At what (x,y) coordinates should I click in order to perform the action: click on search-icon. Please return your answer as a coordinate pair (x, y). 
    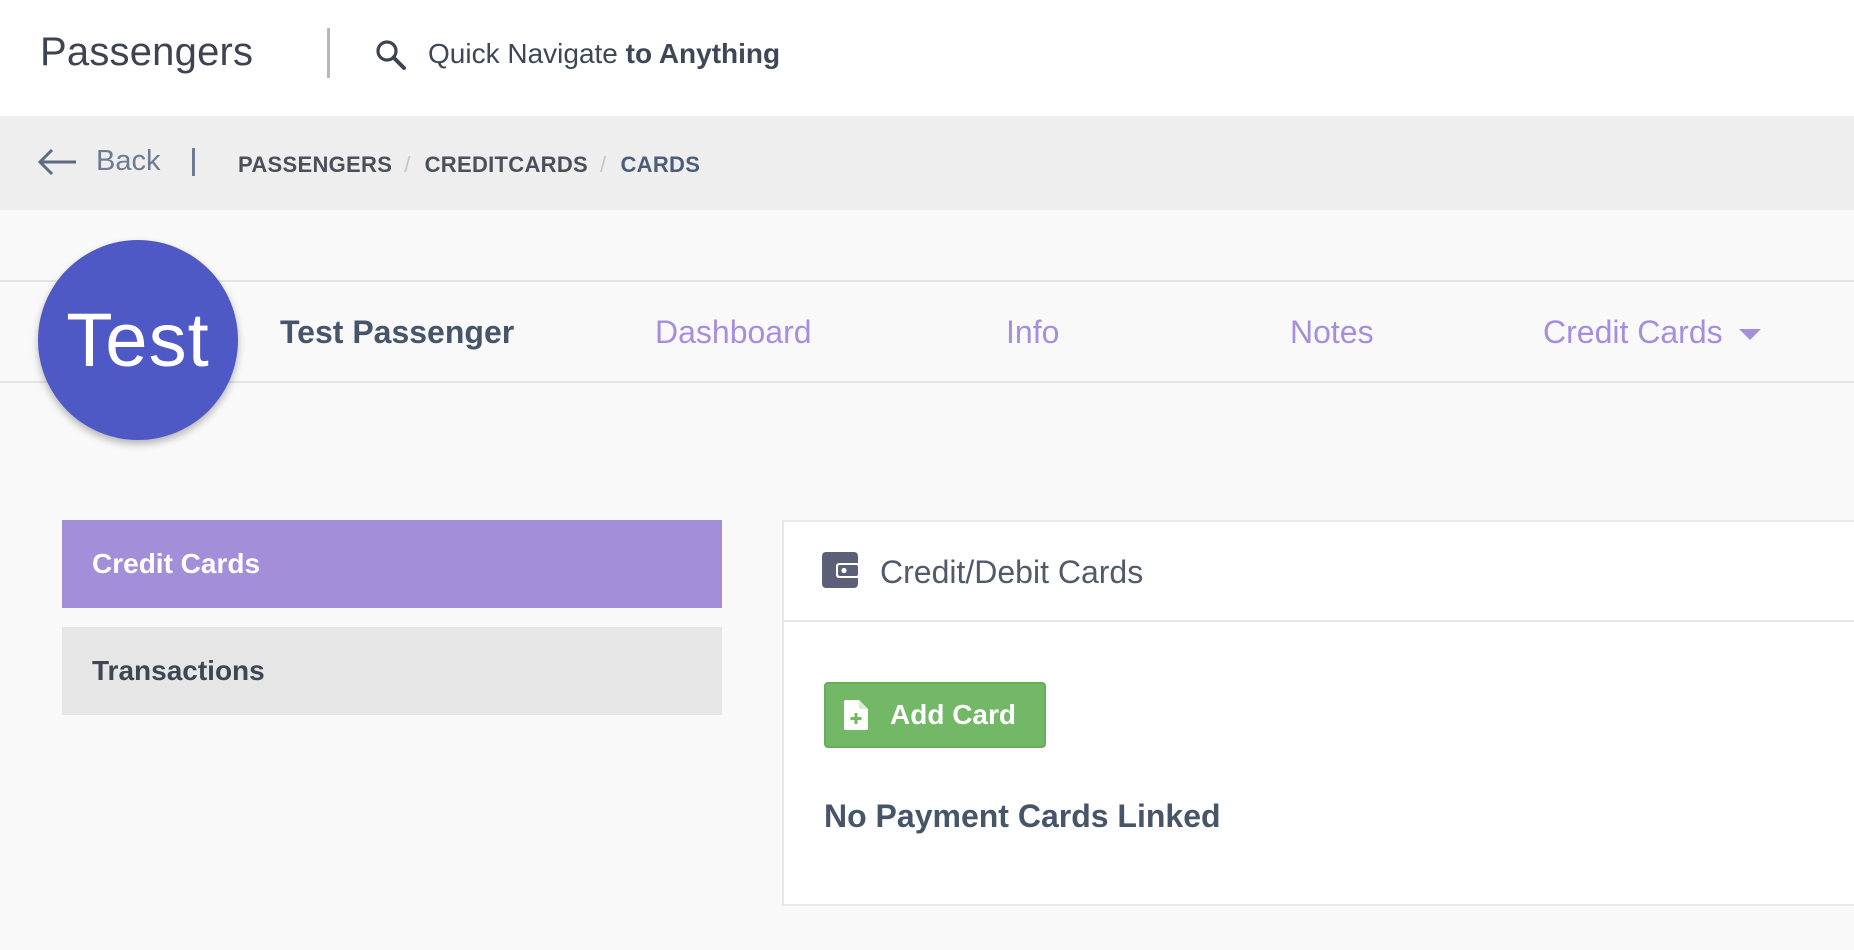
    Looking at the image, I should click on (391, 55).